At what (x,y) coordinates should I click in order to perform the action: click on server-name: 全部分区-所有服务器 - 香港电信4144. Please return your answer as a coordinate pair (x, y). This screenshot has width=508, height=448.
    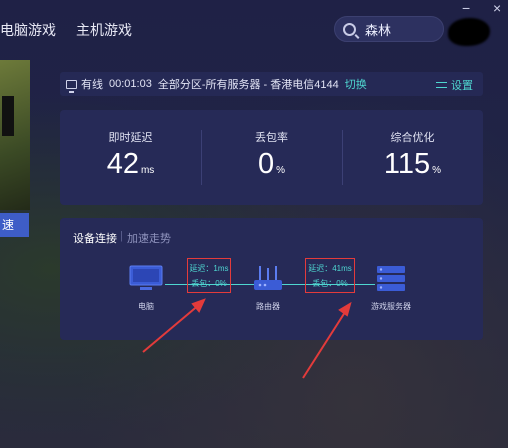
    Looking at the image, I should click on (248, 85).